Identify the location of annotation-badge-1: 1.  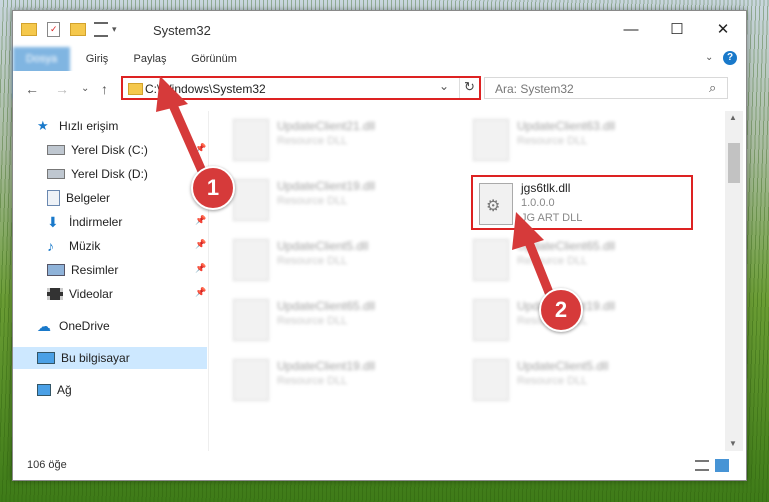
(213, 188).